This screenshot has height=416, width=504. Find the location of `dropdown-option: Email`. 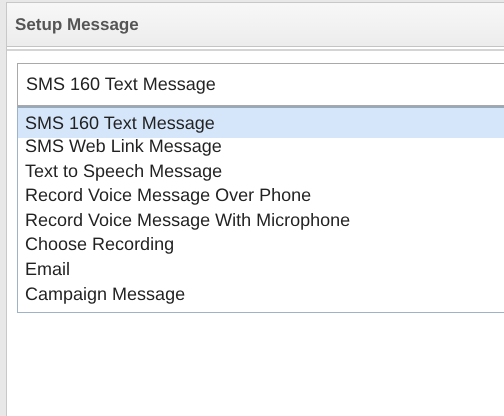

dropdown-option: Email is located at coordinates (261, 269).